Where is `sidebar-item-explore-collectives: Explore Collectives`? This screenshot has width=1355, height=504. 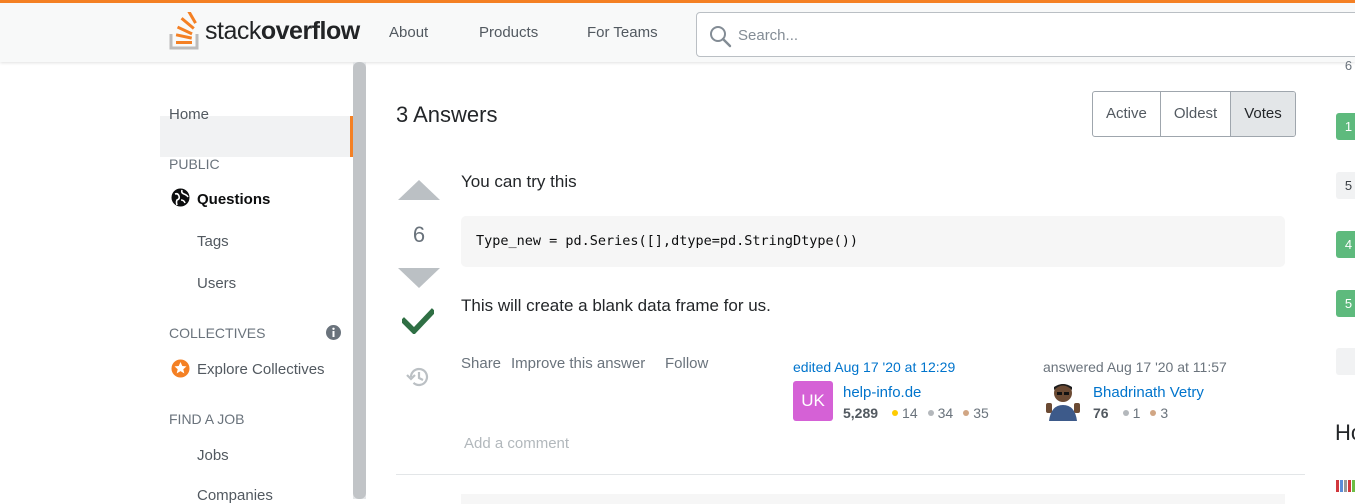 sidebar-item-explore-collectives: Explore Collectives is located at coordinates (261, 369).